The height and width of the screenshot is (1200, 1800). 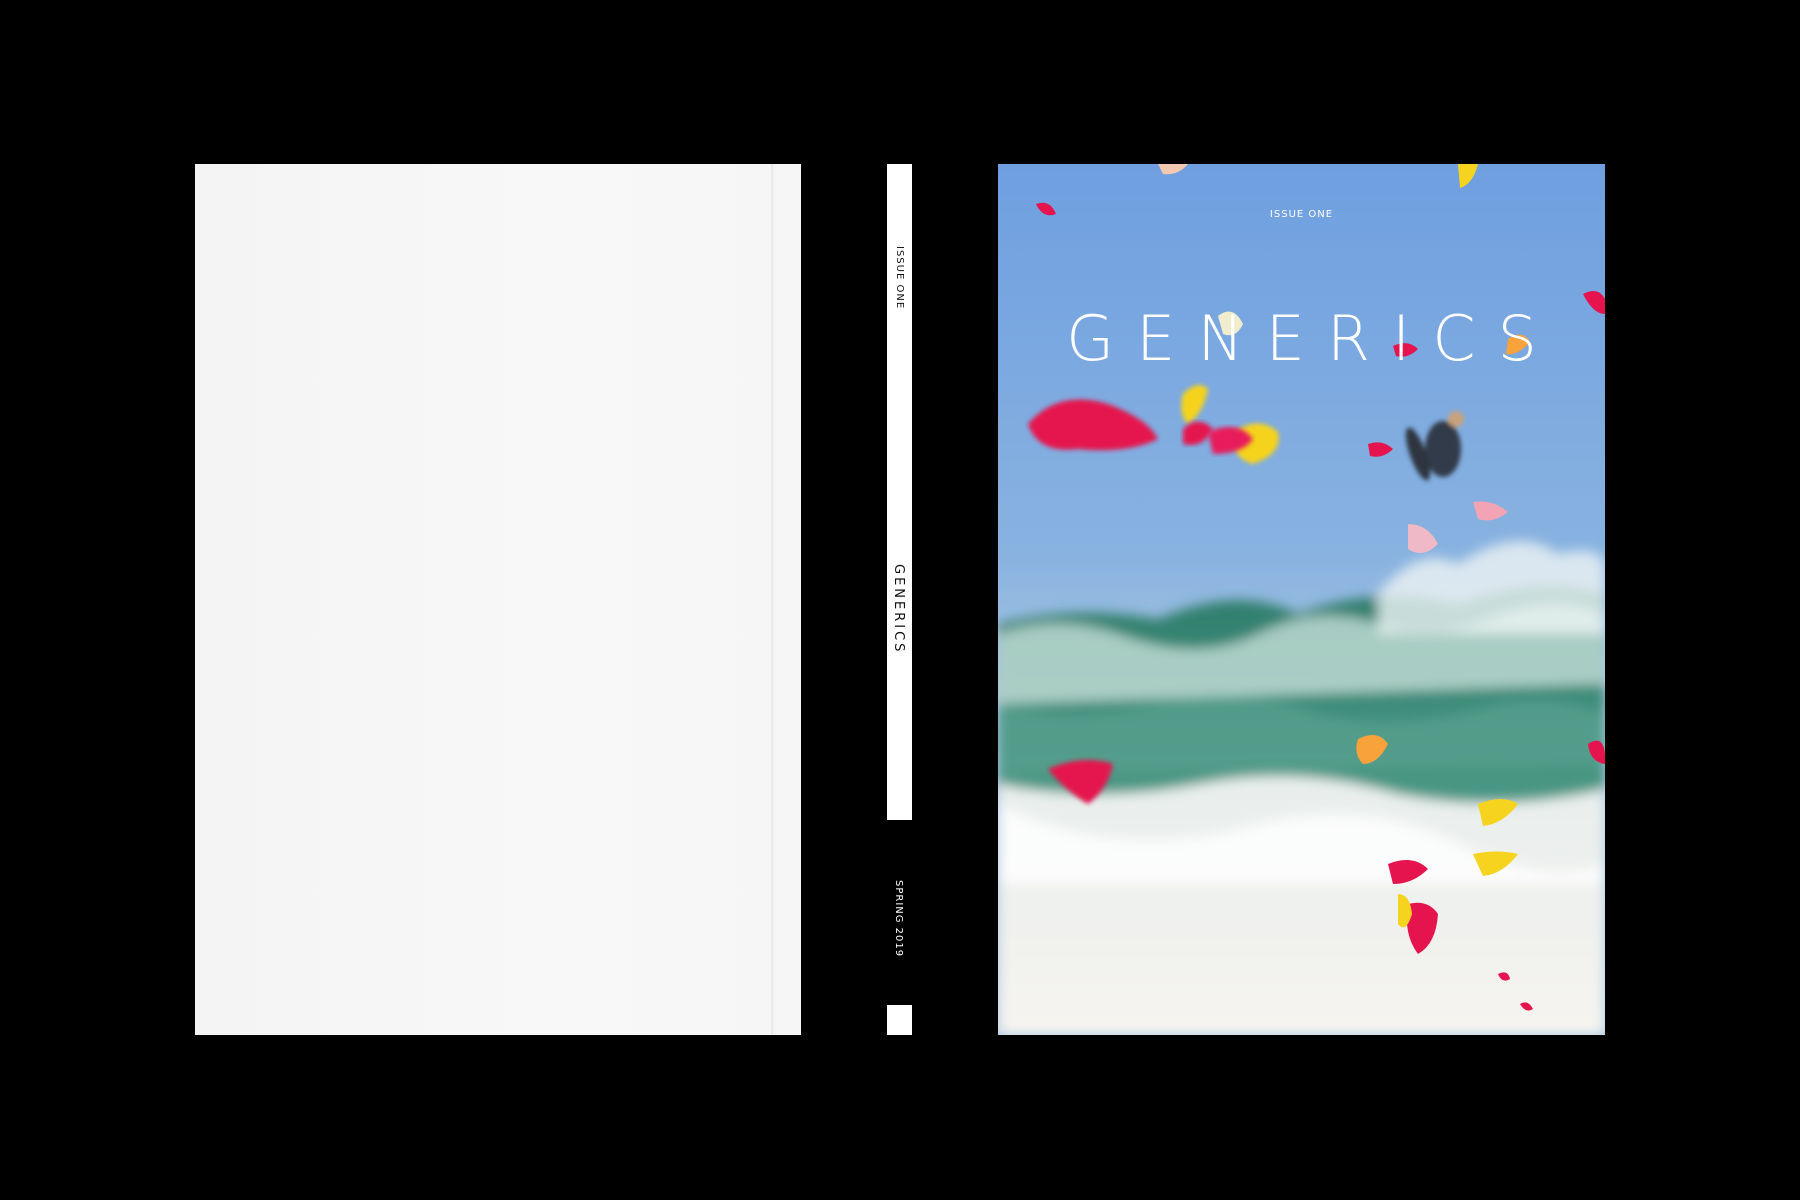 I want to click on back-cover-hinge, so click(x=773, y=599).